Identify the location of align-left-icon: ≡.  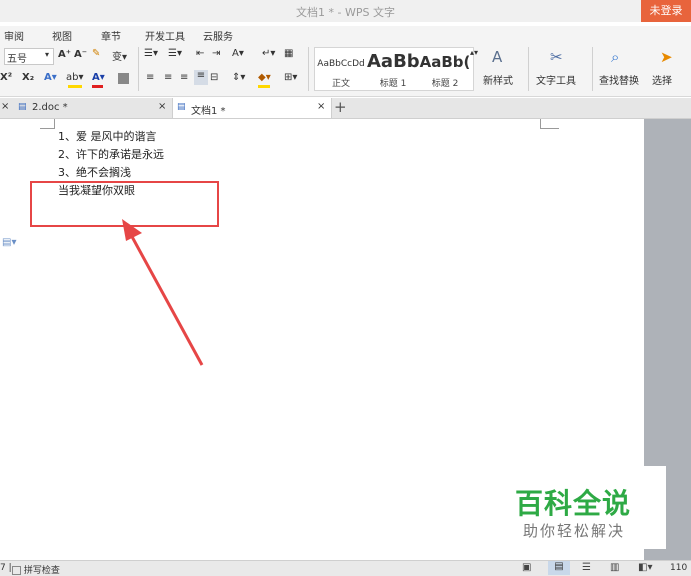
(150, 77).